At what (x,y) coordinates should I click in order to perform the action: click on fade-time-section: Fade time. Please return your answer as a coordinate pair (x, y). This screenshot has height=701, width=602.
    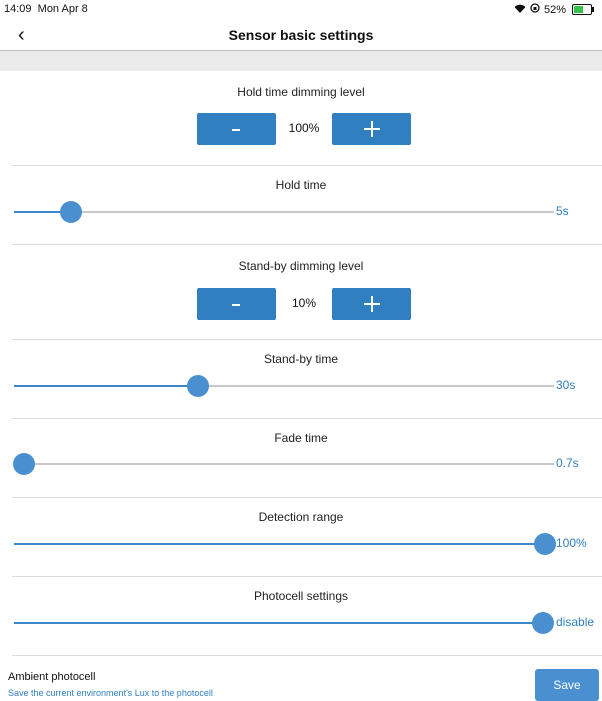
    Looking at the image, I should click on (301, 438).